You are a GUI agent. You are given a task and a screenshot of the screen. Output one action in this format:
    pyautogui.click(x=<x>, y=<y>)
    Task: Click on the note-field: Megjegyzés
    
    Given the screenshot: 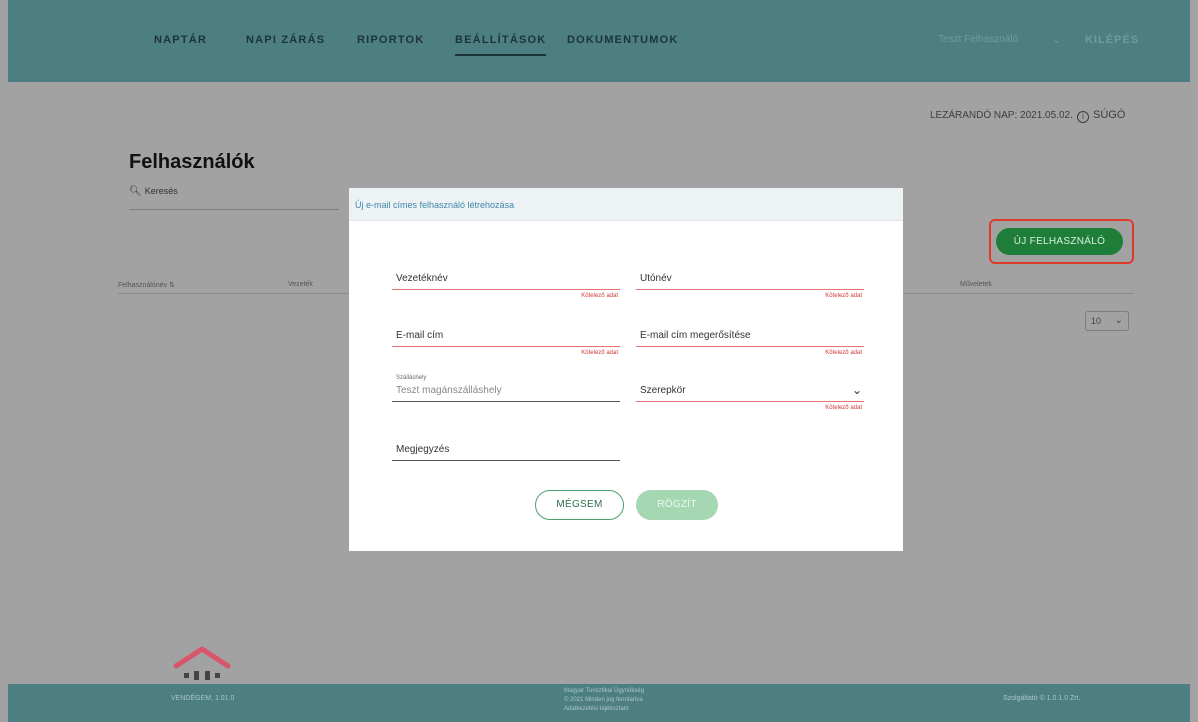 What is the action you would take?
    pyautogui.click(x=506, y=454)
    